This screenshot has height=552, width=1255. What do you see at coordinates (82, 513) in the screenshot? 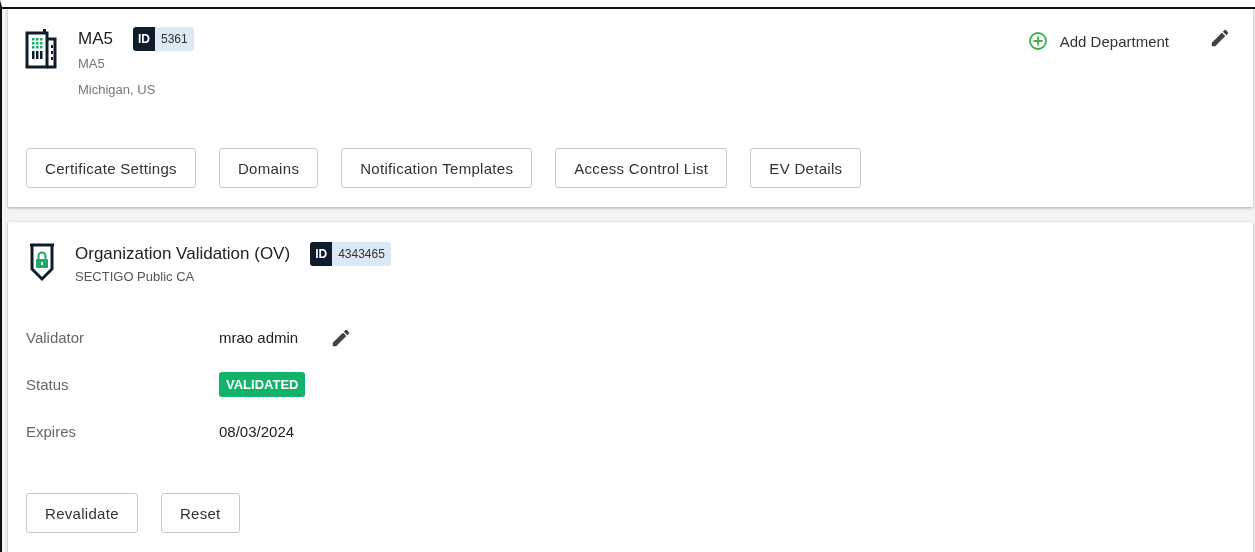
I see `action-button: Revalidate` at bounding box center [82, 513].